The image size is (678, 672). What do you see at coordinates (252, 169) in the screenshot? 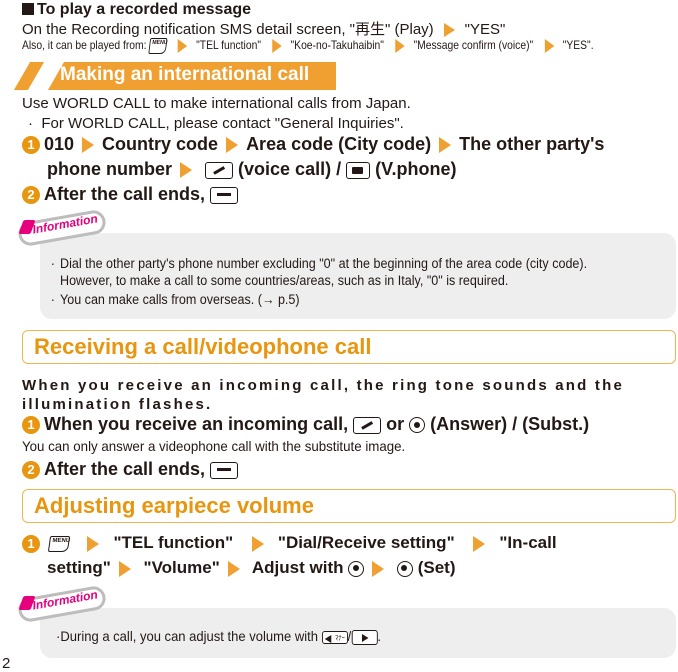
I see `international-step1-line2: phone number (voice call) / (V.phone)` at bounding box center [252, 169].